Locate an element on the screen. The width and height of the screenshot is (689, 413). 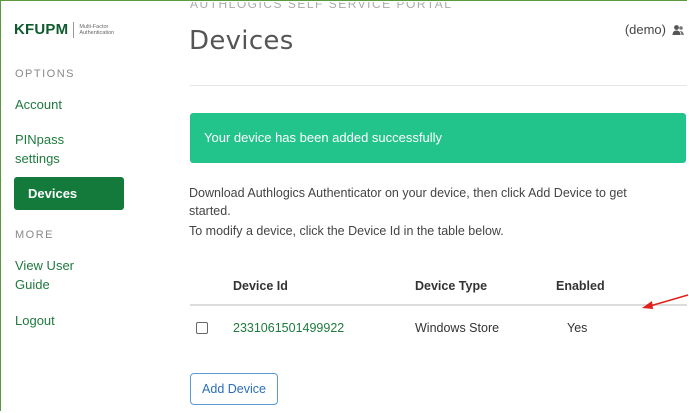
options-section-label: OPTIONS is located at coordinates (45, 74).